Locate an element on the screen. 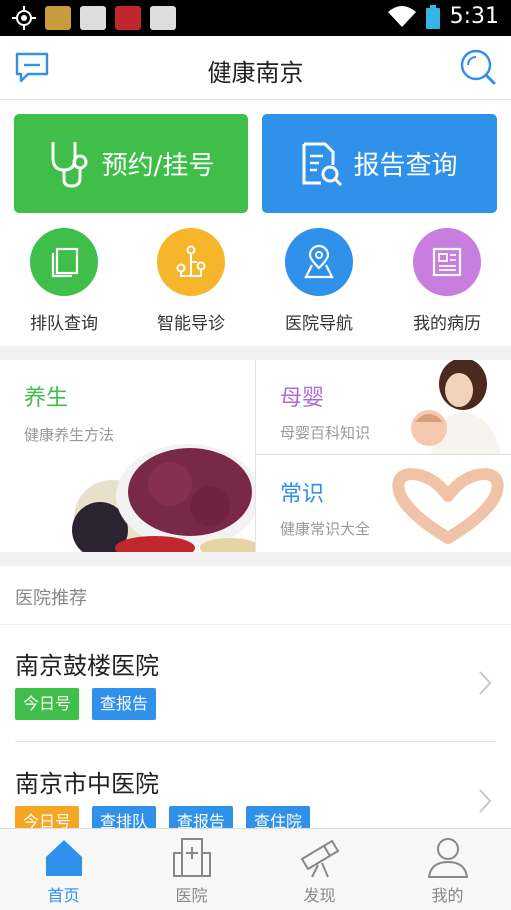  medical-record-button: 我的病历 is located at coordinates (447, 281).